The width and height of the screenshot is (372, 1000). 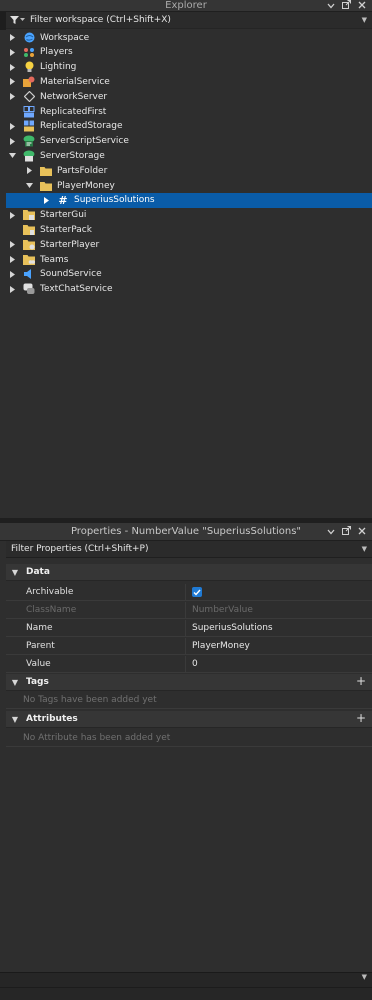 I want to click on tree-item-label: StarterPack, so click(x=66, y=229).